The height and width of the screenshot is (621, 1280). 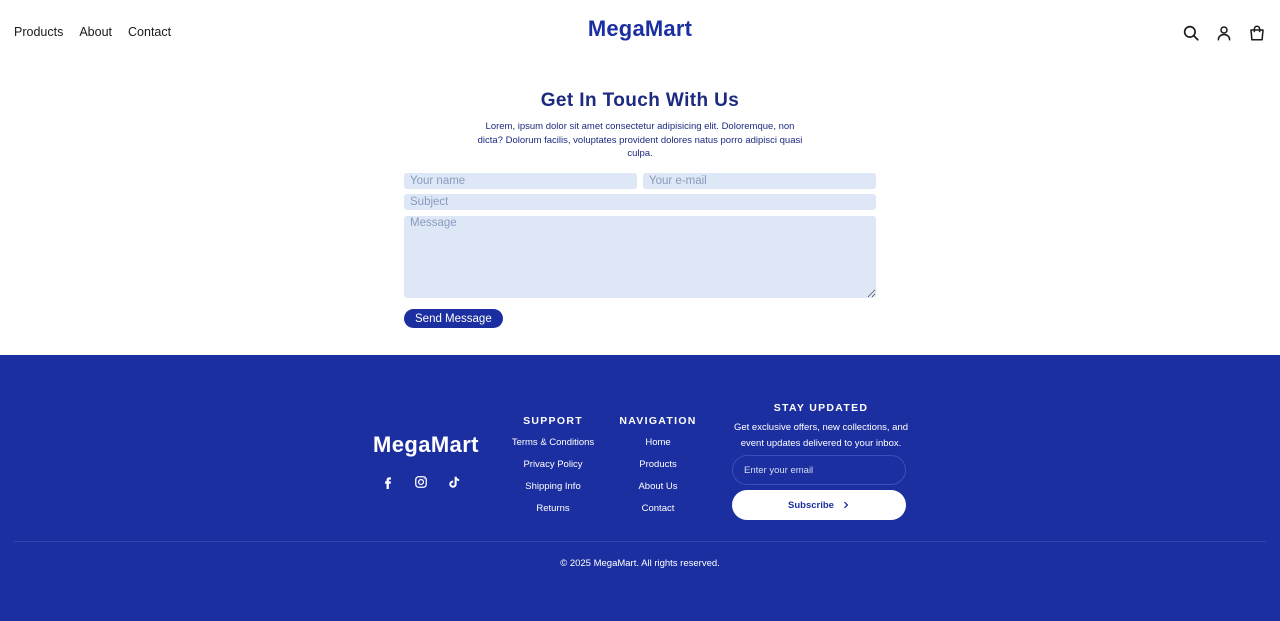 I want to click on support-heading: SUPPORT, so click(x=553, y=421).